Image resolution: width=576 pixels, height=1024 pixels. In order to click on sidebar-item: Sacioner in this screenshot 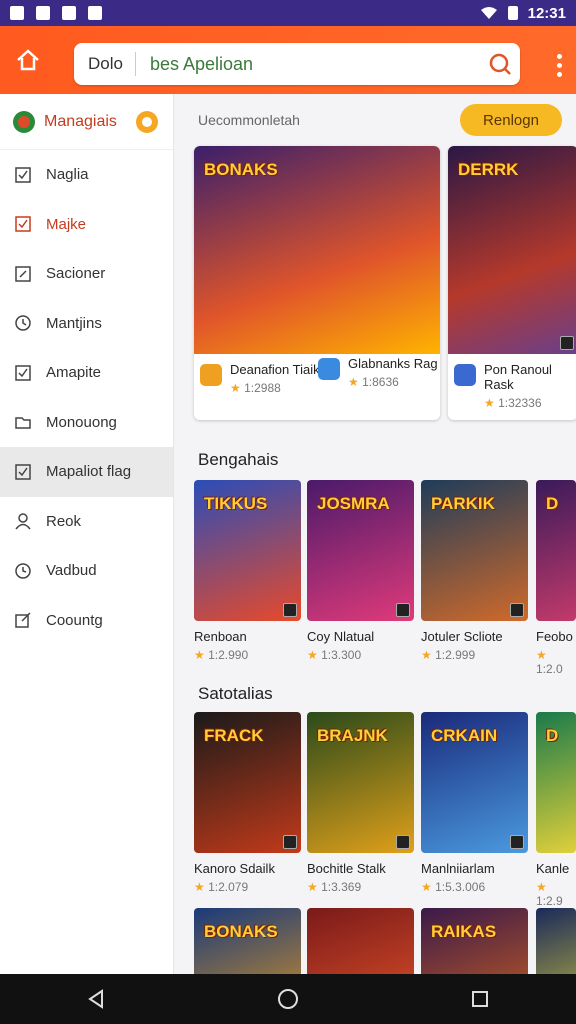, I will do `click(86, 274)`.